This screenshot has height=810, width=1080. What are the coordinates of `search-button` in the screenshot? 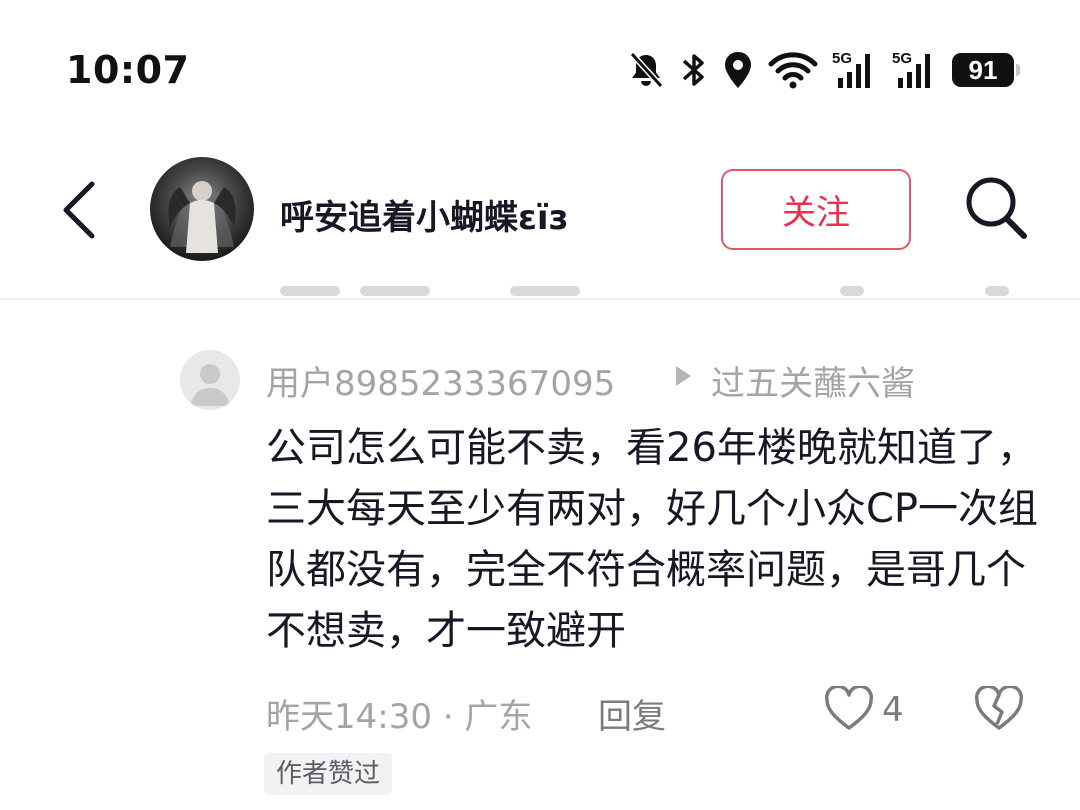 It's located at (997, 208).